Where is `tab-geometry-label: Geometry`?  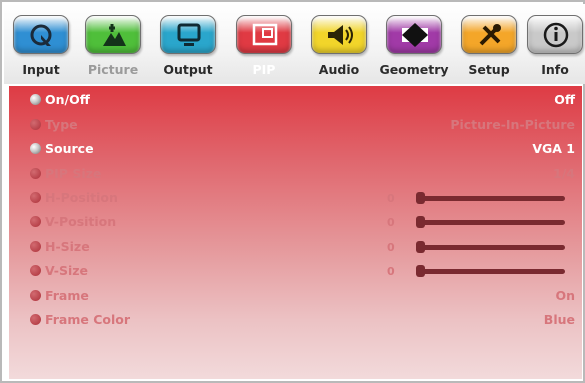
tab-geometry-label: Geometry is located at coordinates (414, 69).